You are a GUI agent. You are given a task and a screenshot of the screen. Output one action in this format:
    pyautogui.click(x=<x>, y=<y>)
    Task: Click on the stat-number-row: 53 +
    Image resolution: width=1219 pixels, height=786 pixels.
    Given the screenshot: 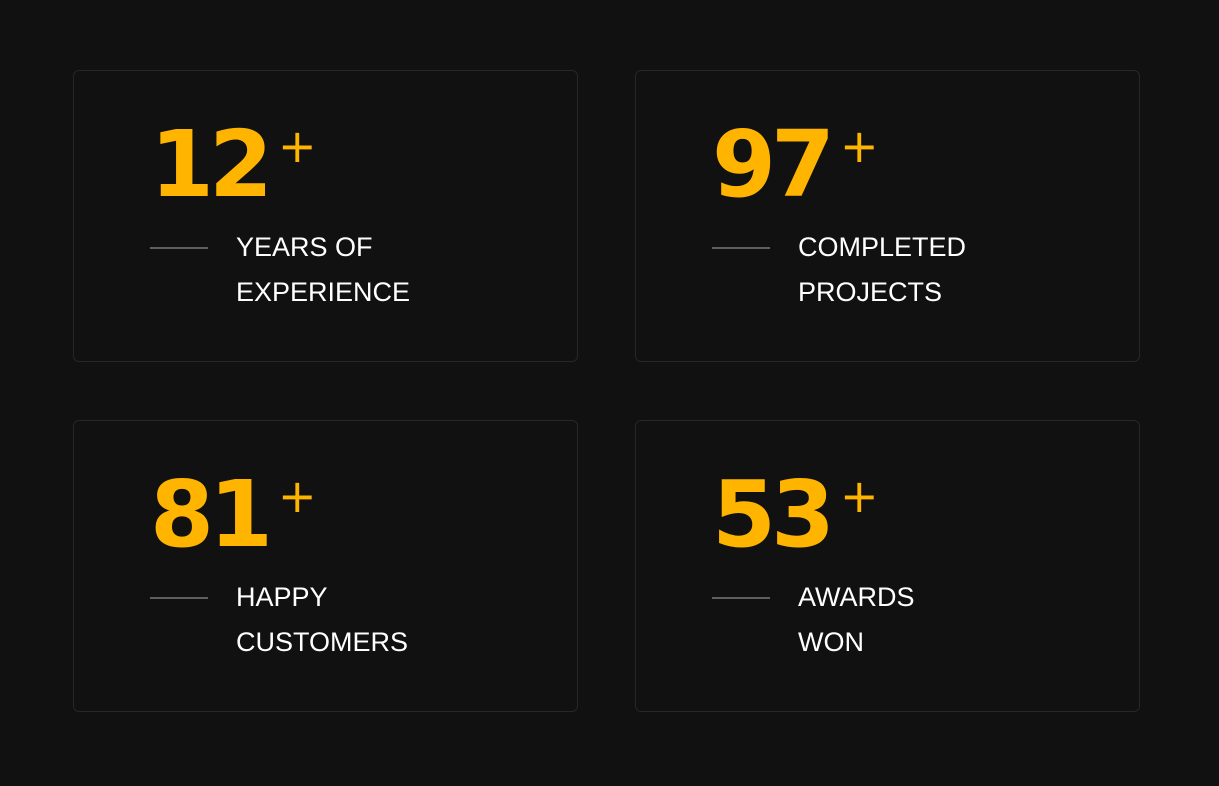 What is the action you would take?
    pyautogui.click(x=795, y=515)
    